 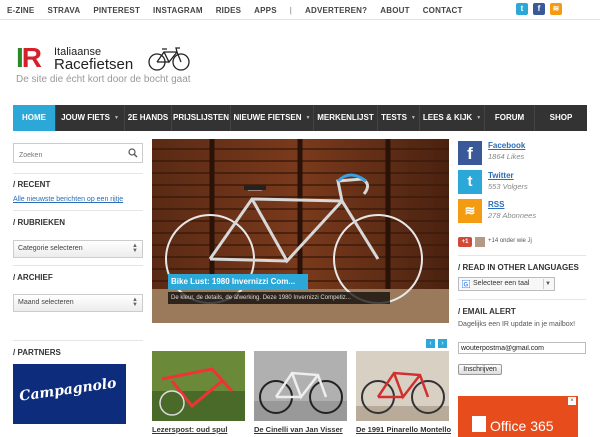 I want to click on nav-shop: SHOP, so click(x=561, y=118).